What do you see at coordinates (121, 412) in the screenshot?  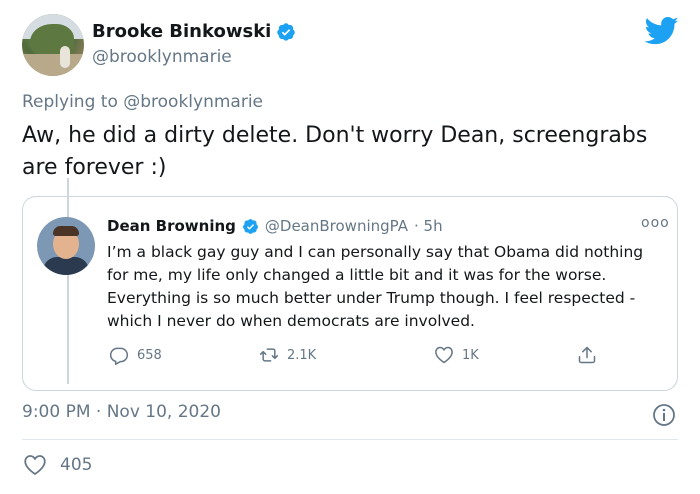 I see `tweet-timestamp: 9:00 PM · Nov 10, 2020` at bounding box center [121, 412].